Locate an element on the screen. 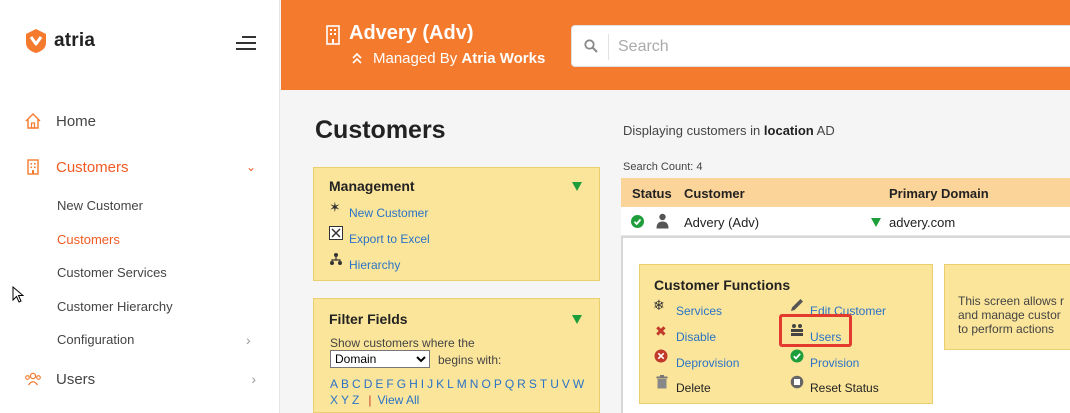 This screenshot has width=1070, height=413. alphabet-letter-link: A is located at coordinates (334, 384).